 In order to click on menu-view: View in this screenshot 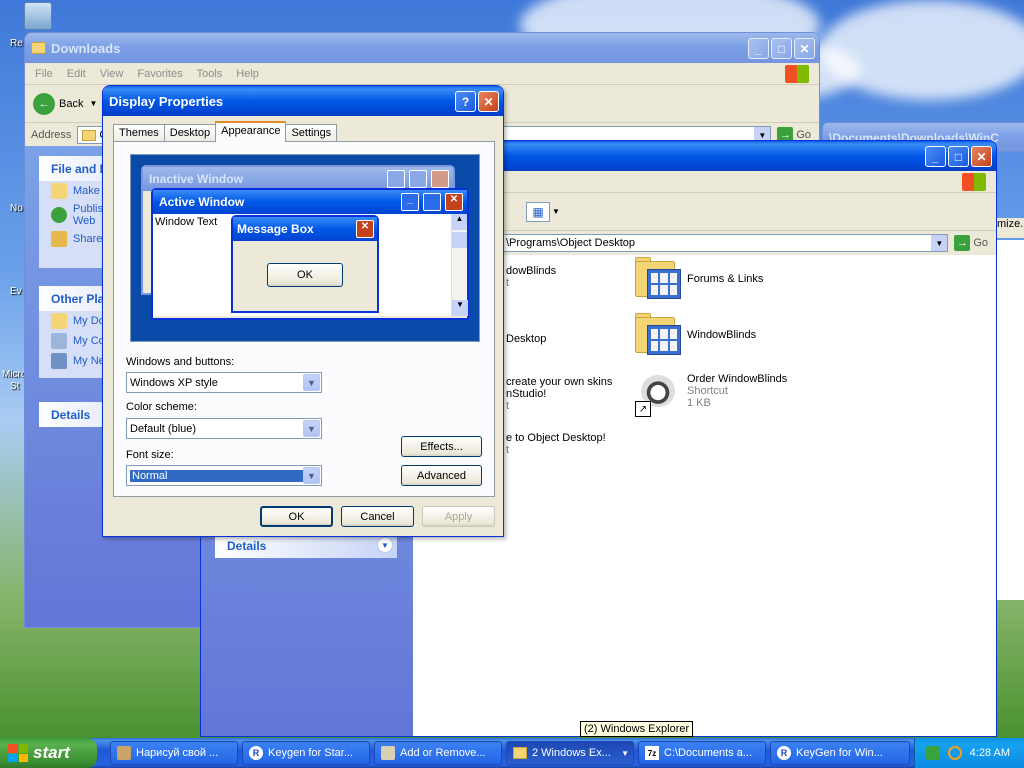, I will do `click(112, 74)`.